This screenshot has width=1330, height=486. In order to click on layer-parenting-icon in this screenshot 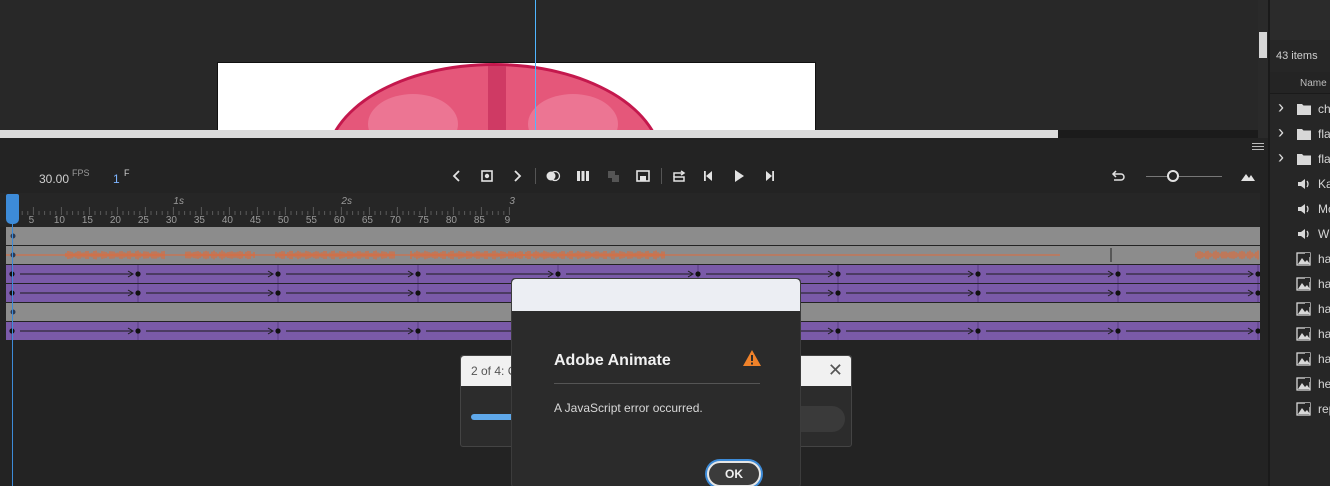, I will do `click(613, 176)`.